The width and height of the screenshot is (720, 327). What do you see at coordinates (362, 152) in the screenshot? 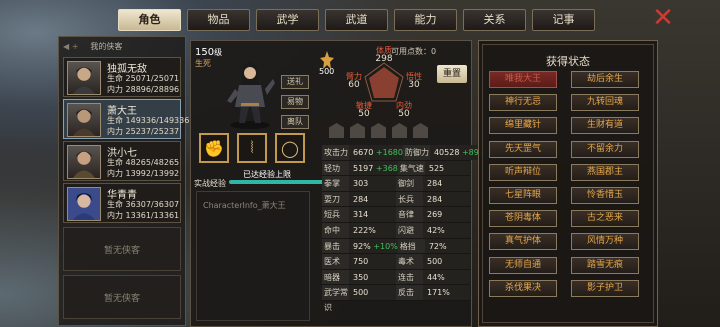
I see `stat-cell: 攻击力 6670 +1680` at bounding box center [362, 152].